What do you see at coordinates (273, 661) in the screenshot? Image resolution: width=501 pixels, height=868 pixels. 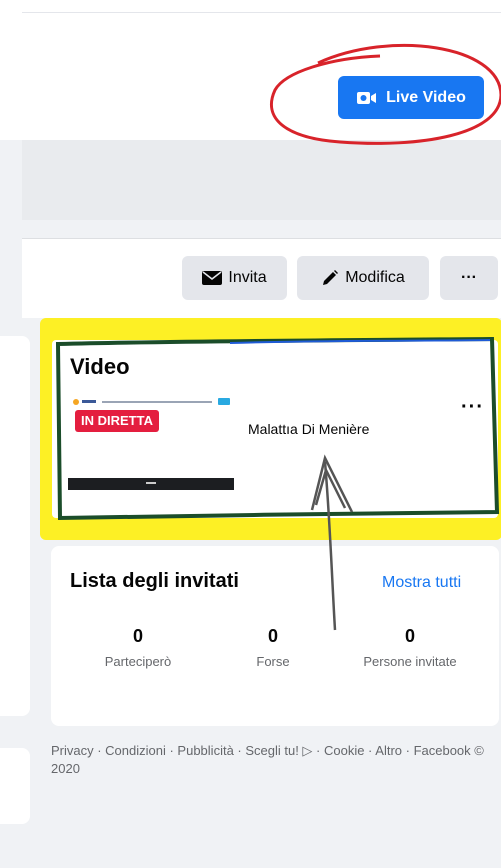 I see `maybe-label: Forse` at bounding box center [273, 661].